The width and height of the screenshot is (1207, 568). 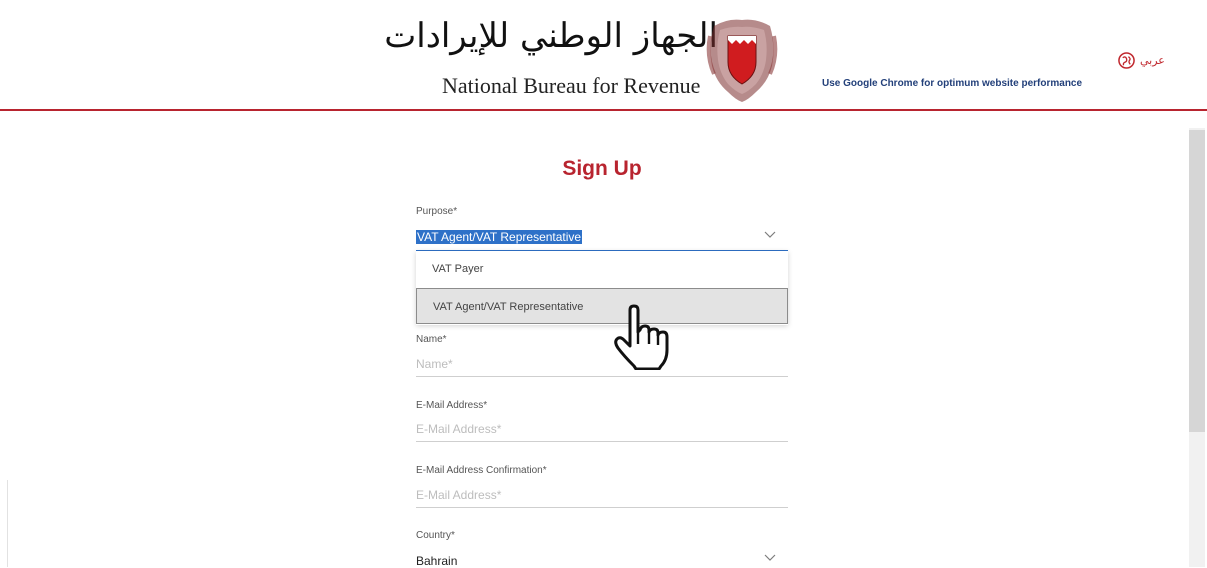 I want to click on email-field: E-Mail Address*, so click(x=602, y=430).